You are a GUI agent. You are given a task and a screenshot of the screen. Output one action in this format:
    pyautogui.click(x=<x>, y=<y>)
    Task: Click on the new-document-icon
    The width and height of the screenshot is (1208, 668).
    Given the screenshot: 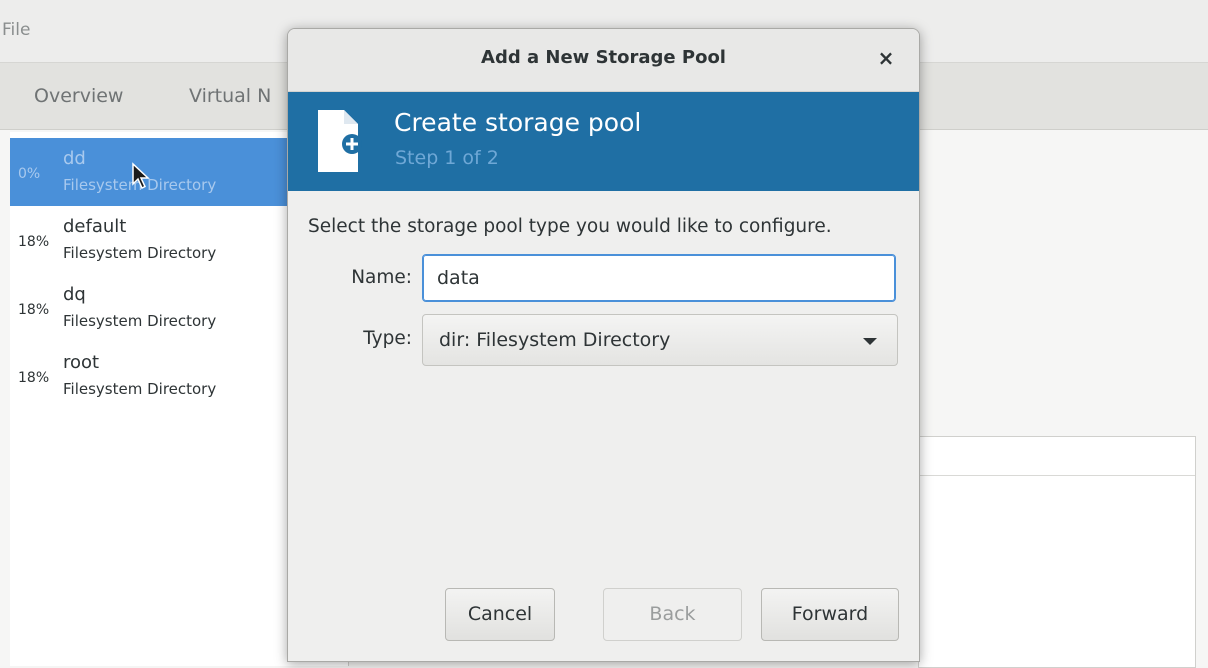 What is the action you would take?
    pyautogui.click(x=340, y=141)
    